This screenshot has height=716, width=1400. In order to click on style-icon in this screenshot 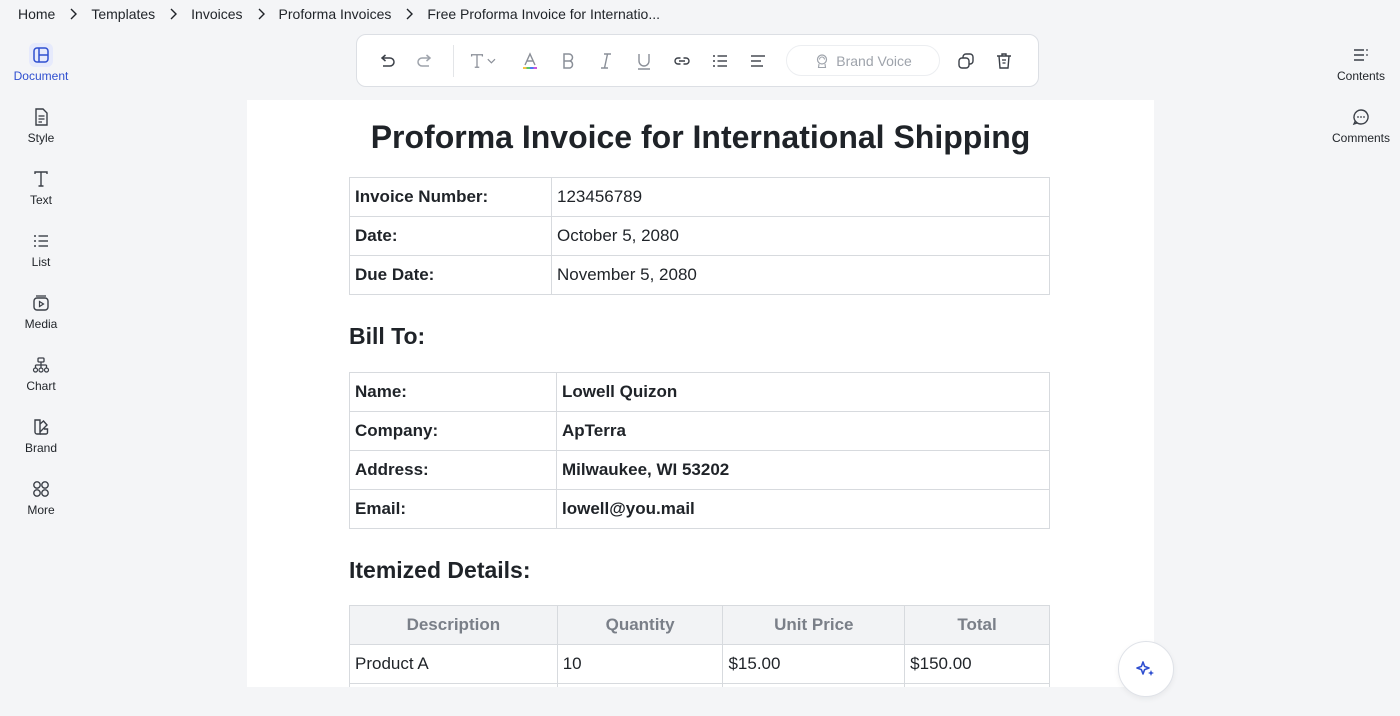, I will do `click(41, 117)`.